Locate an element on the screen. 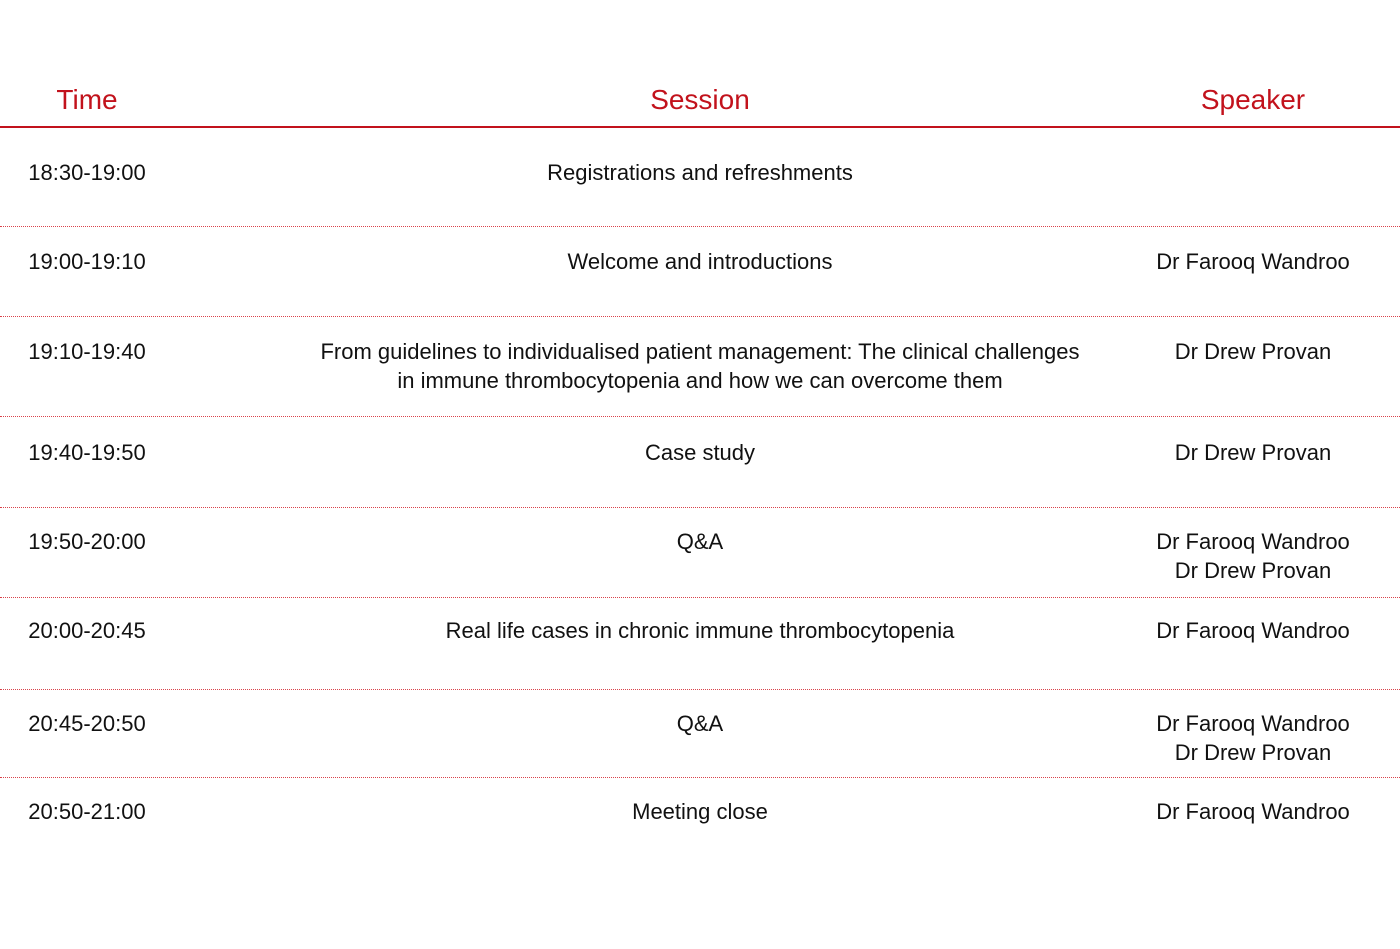 This screenshot has width=1400, height=949. row-session: Welcome and introductions is located at coordinates (700, 261).